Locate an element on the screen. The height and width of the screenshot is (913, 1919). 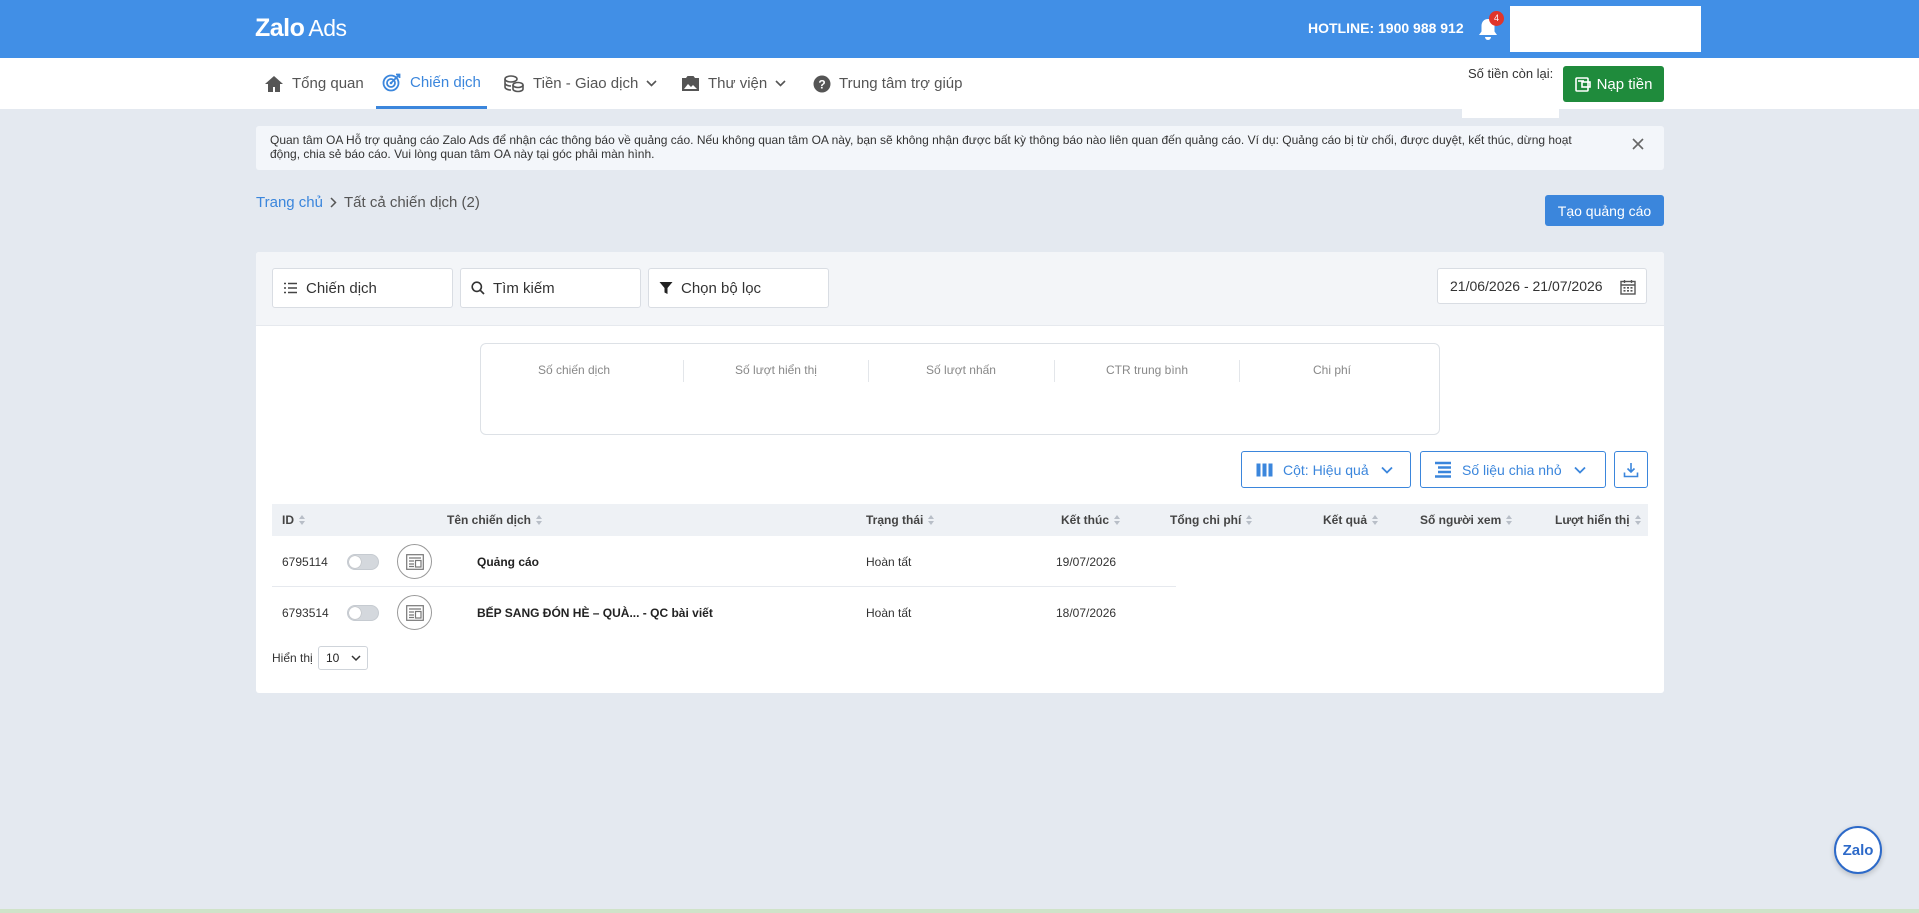
column-header-viewers: Số người xem is located at coordinates (1466, 520).